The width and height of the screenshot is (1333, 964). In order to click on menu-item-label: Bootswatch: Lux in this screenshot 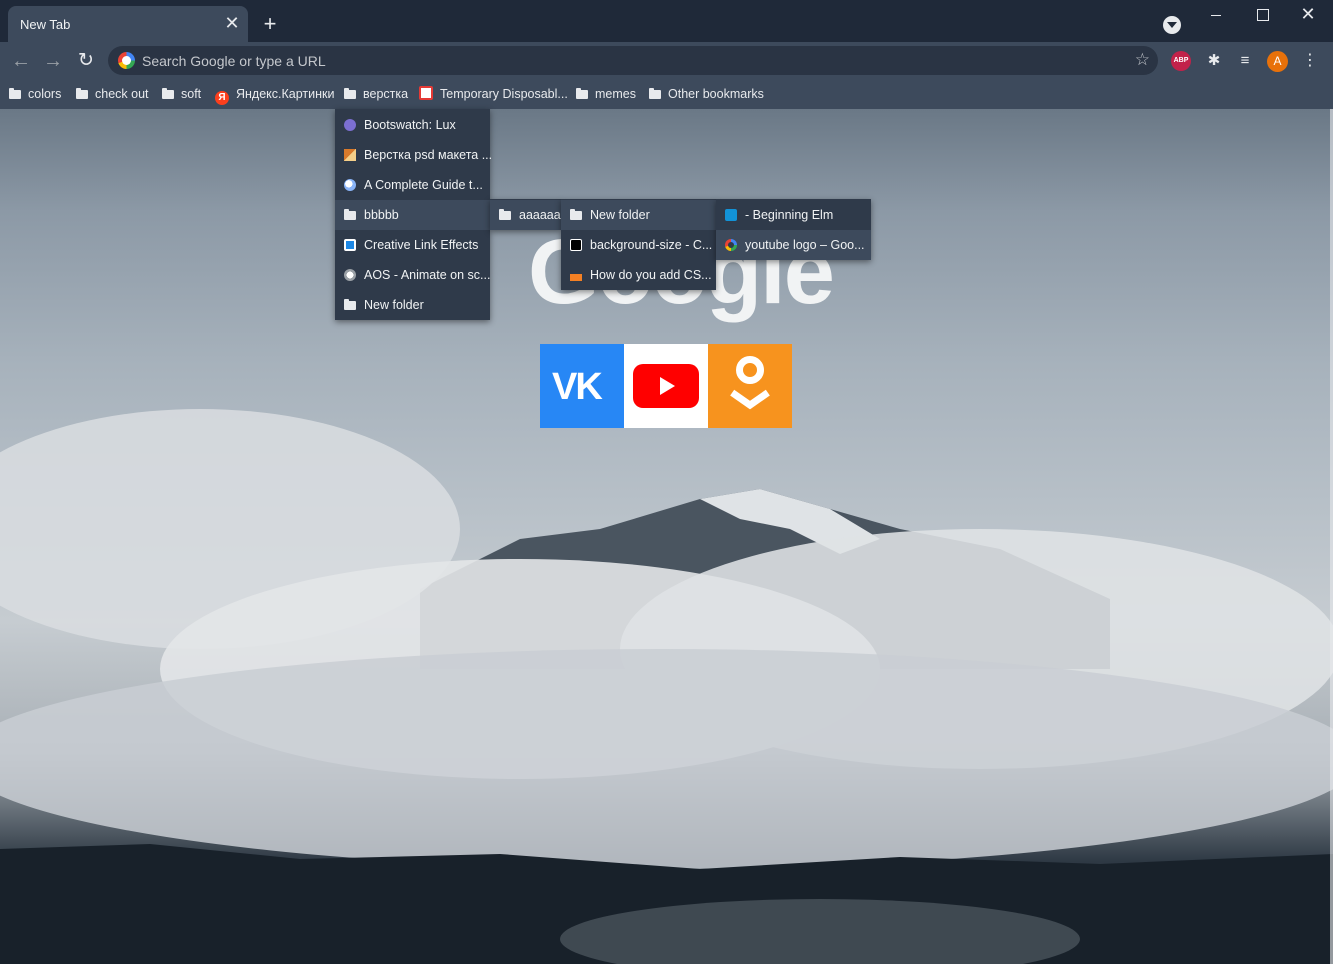, I will do `click(410, 125)`.